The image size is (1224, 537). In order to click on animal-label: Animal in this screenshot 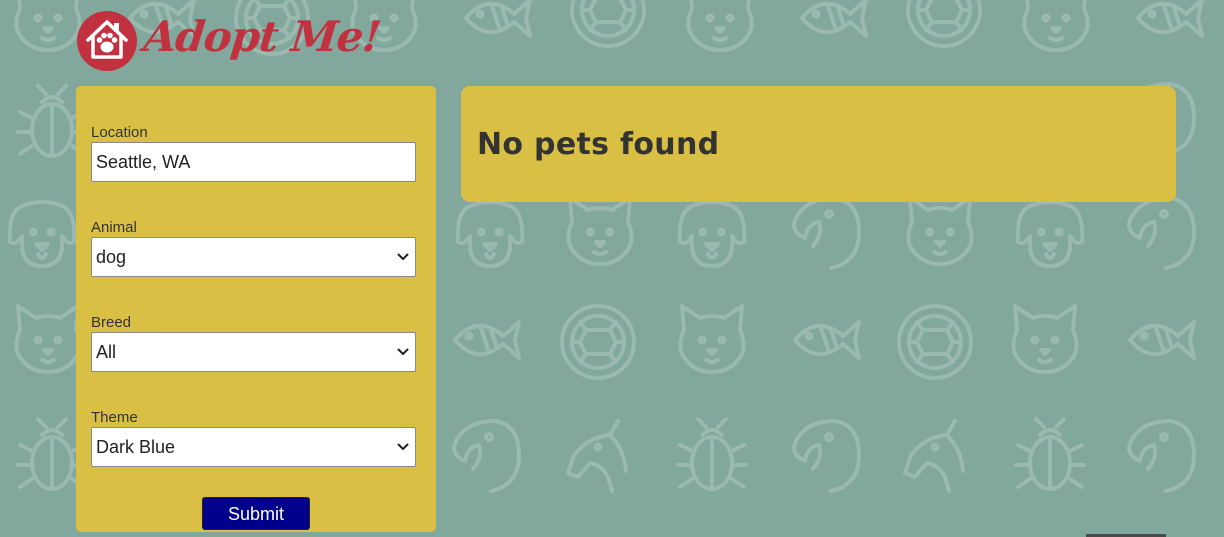, I will do `click(114, 227)`.